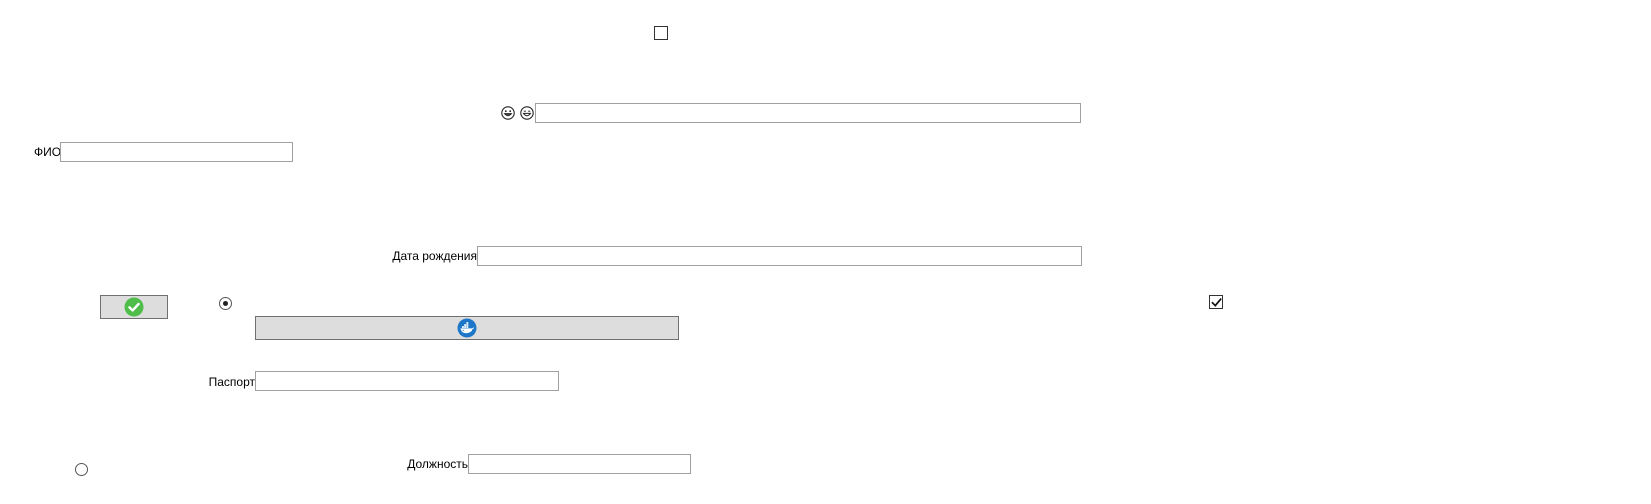 The image size is (1651, 504). I want to click on top-checkbox, so click(661, 33).